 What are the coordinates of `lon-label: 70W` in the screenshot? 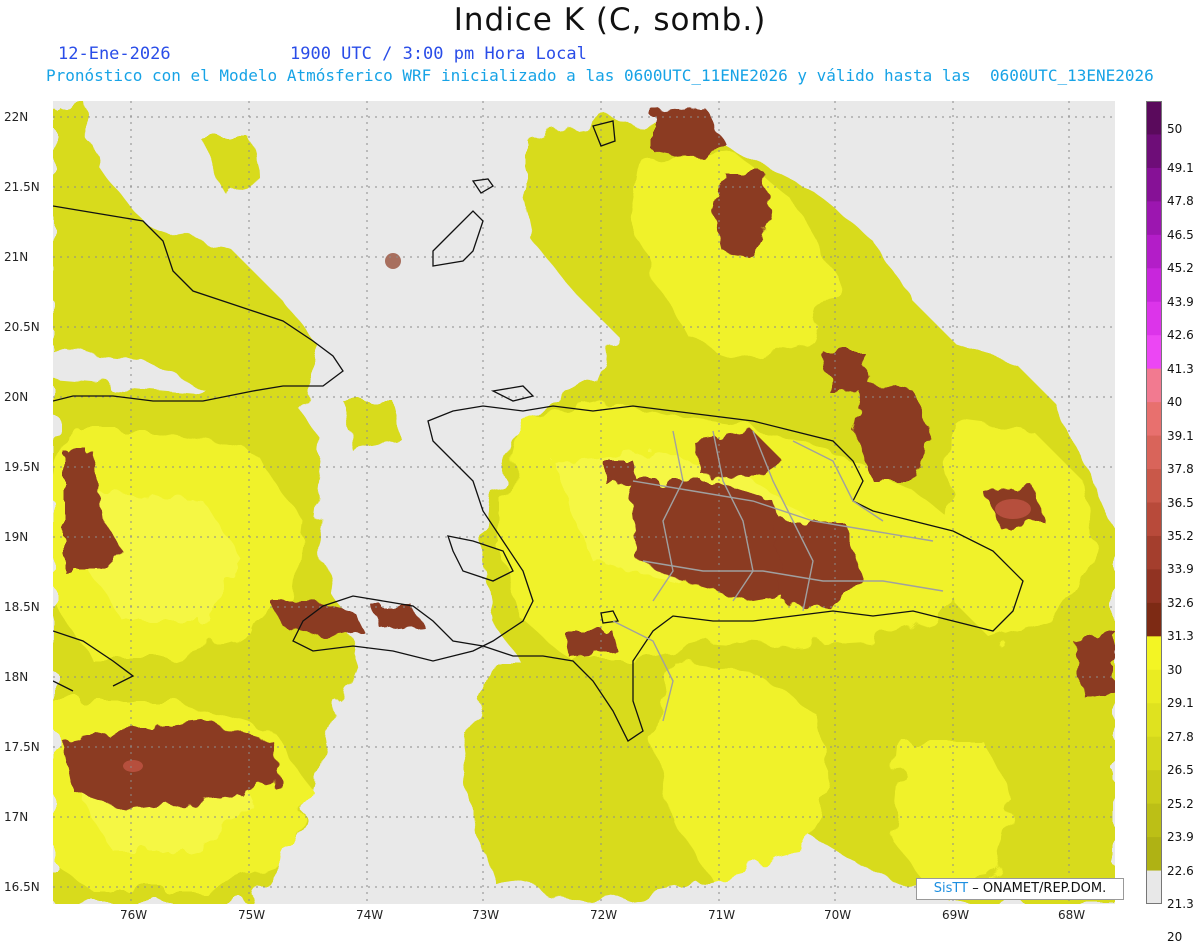 It's located at (838, 915).